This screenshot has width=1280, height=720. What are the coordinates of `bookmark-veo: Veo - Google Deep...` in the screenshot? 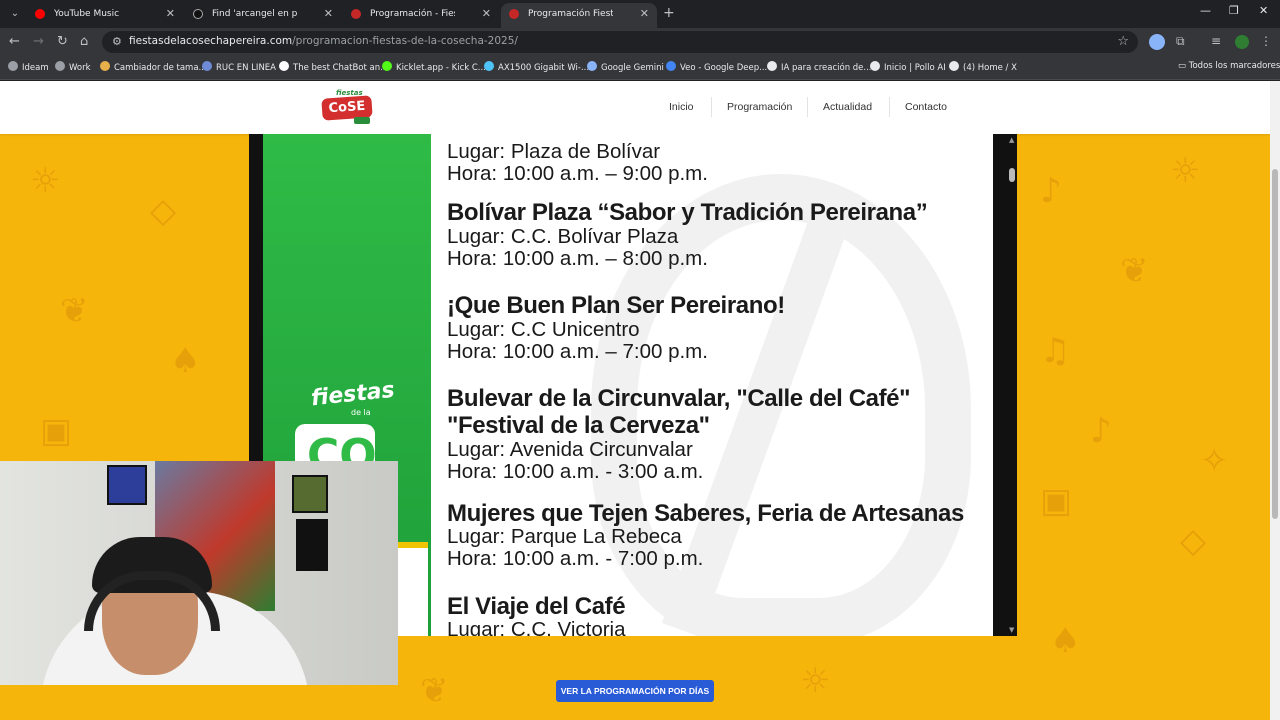 It's located at (716, 67).